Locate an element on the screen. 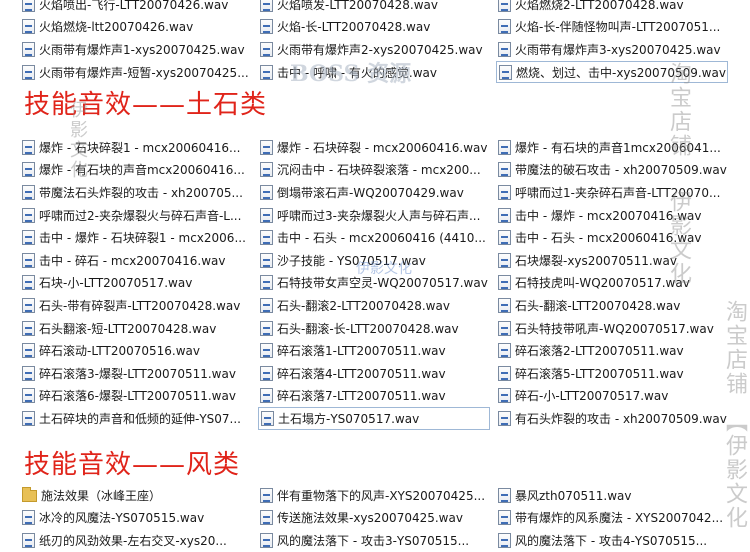 The width and height of the screenshot is (750, 552). file-item: 击中 - 爆炸 - mcx20070416.wav is located at coordinates (612, 215).